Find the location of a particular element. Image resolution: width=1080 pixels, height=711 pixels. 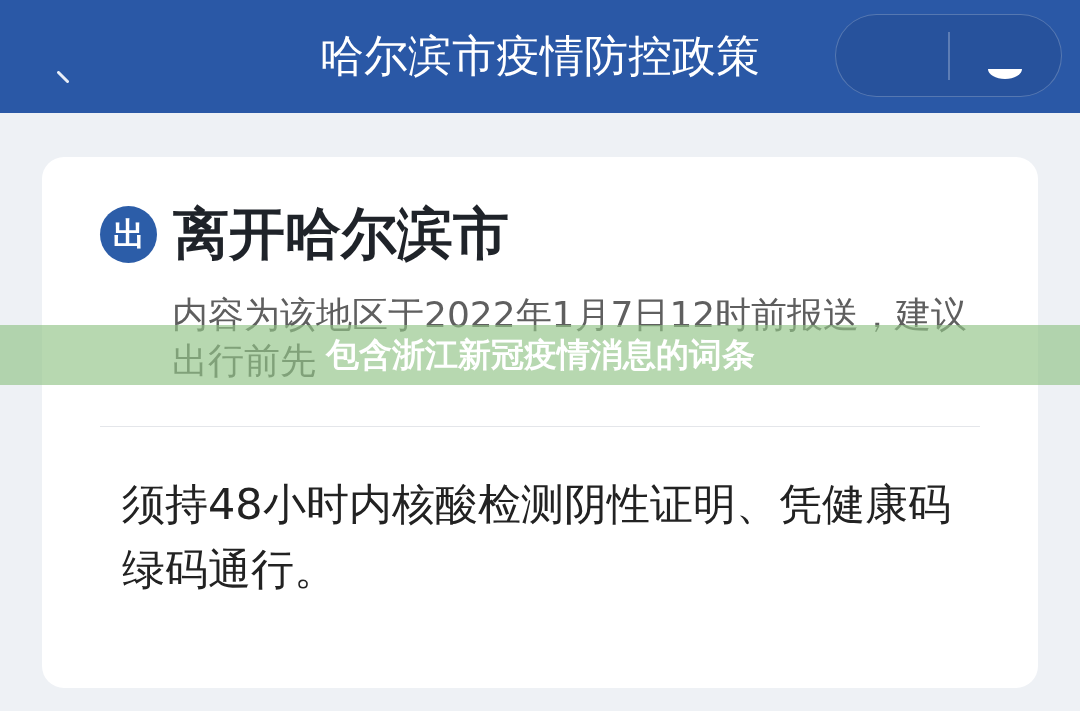

policy-text: 须持48小时内核酸检测阴性证明、凭健康码绿码通行。 is located at coordinates (537, 537).